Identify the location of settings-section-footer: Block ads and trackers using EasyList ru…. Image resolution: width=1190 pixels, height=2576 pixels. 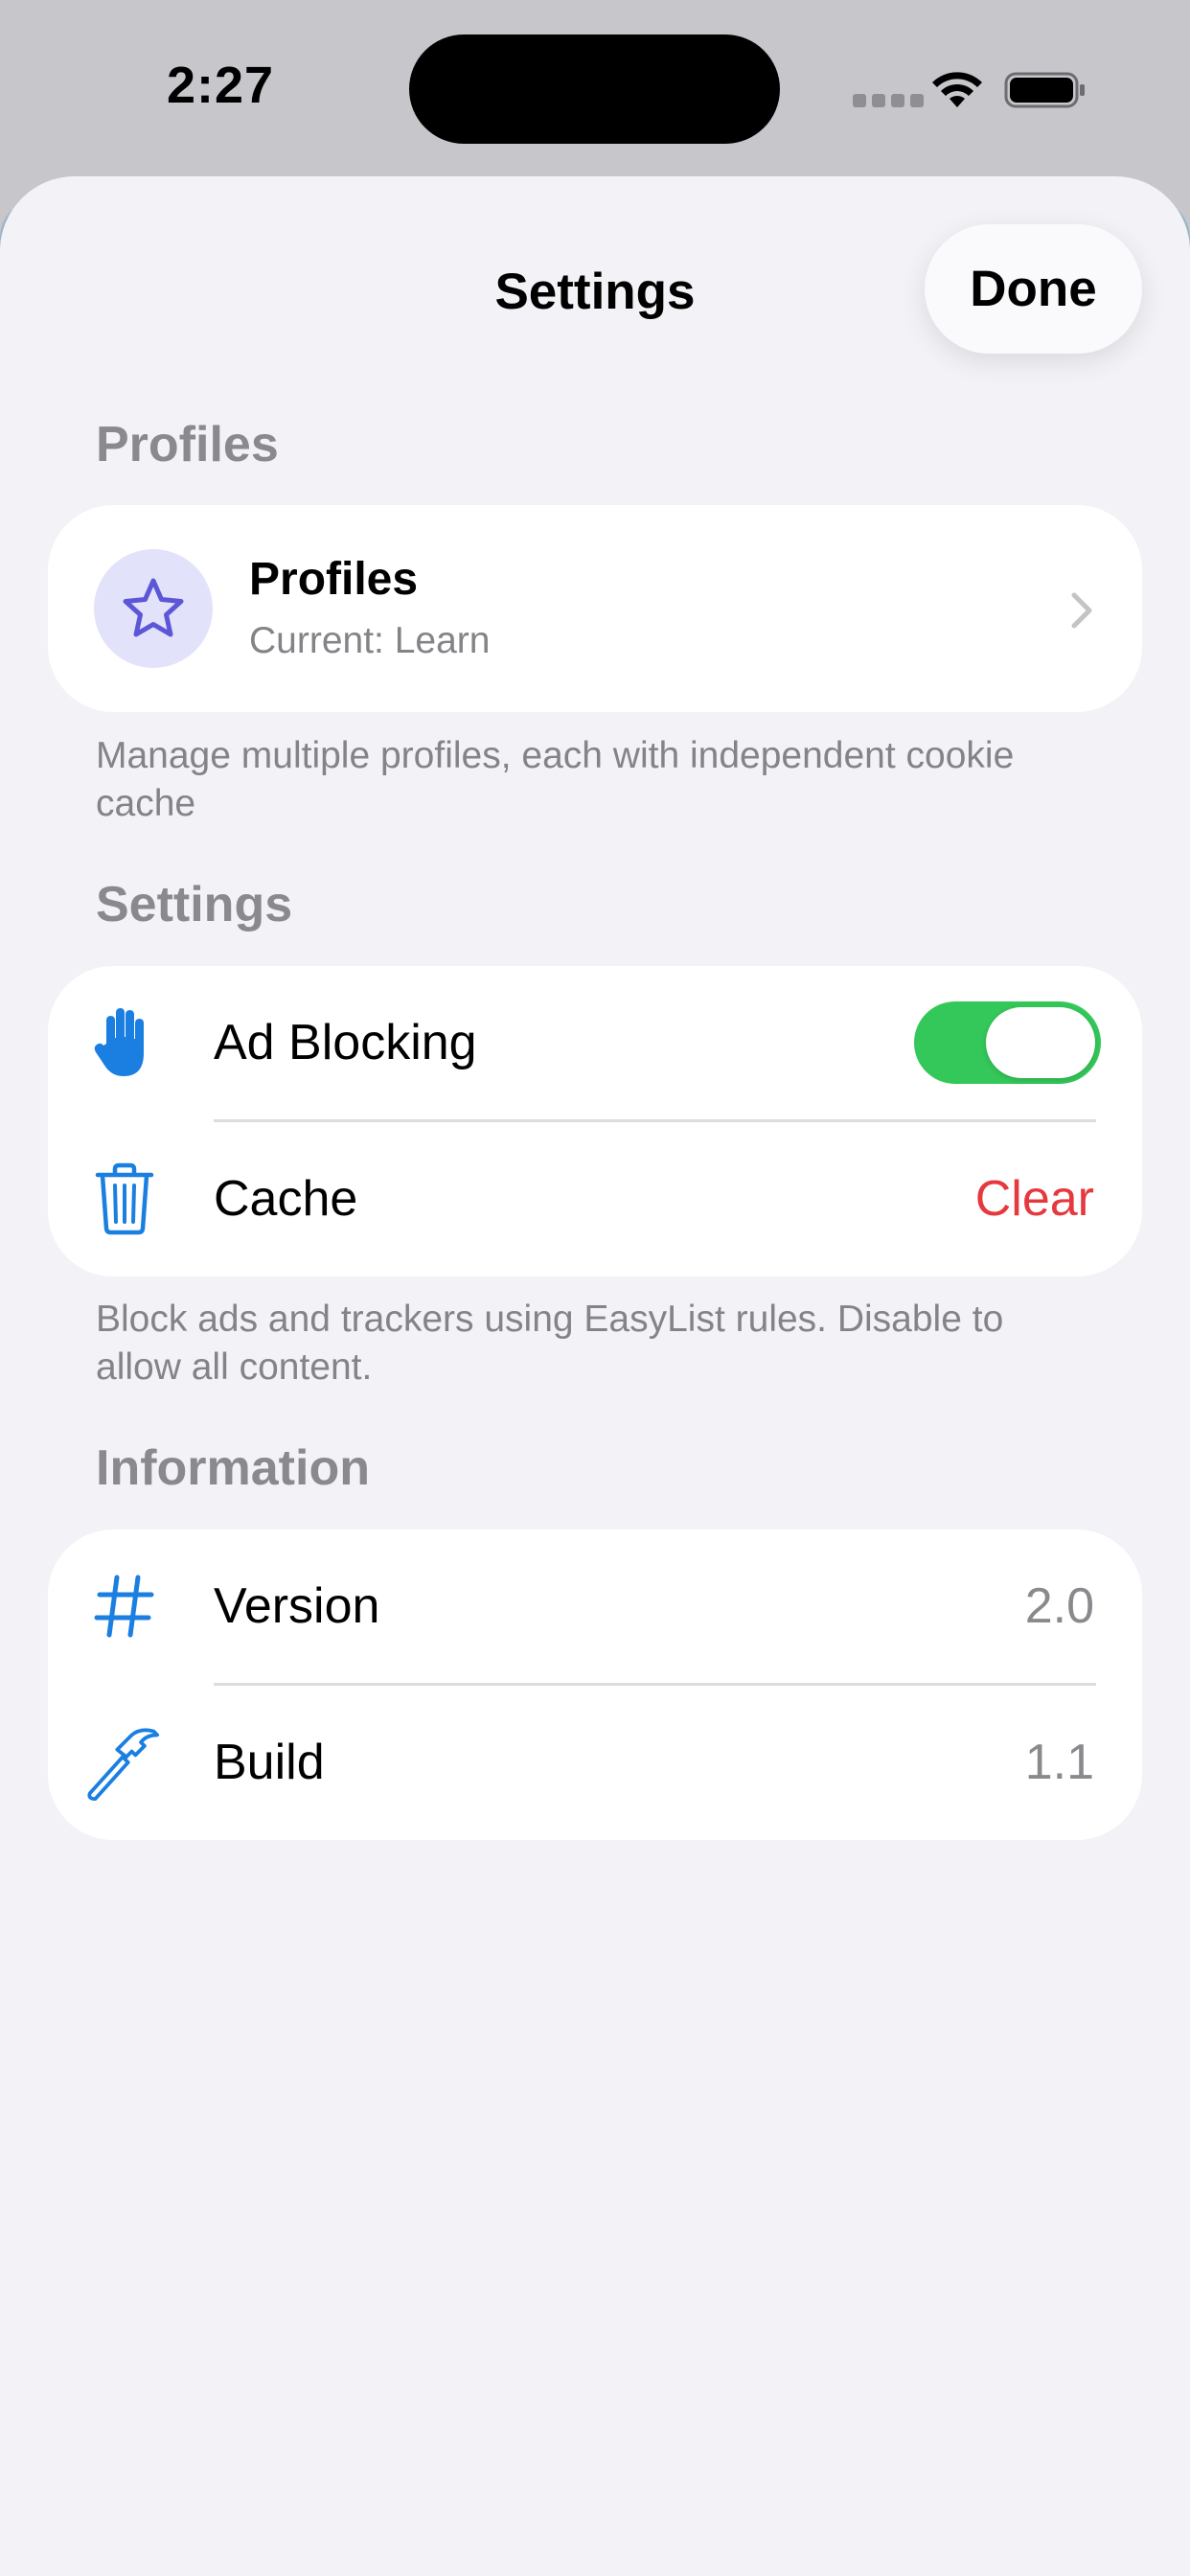
(550, 1343).